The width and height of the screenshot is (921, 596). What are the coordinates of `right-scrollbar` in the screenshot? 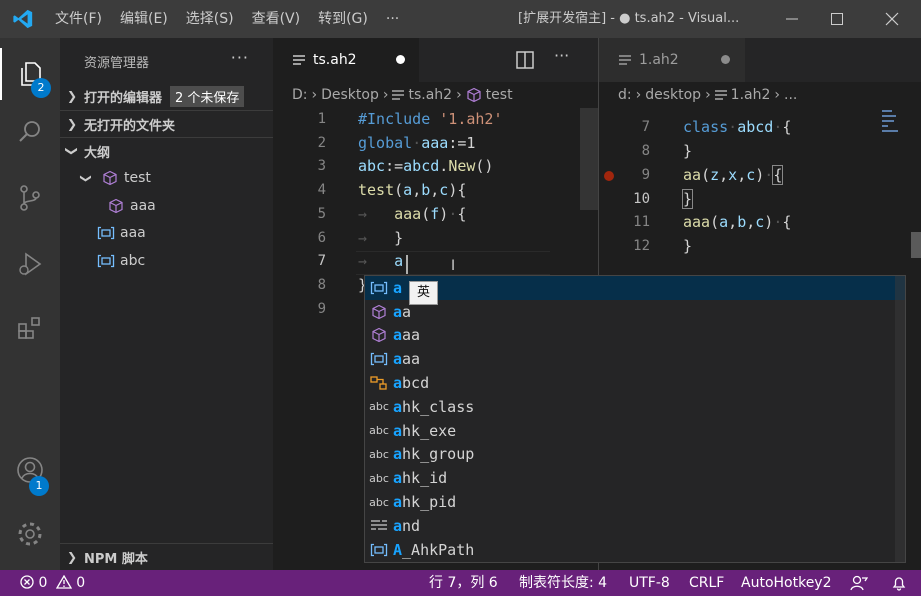 It's located at (915, 339).